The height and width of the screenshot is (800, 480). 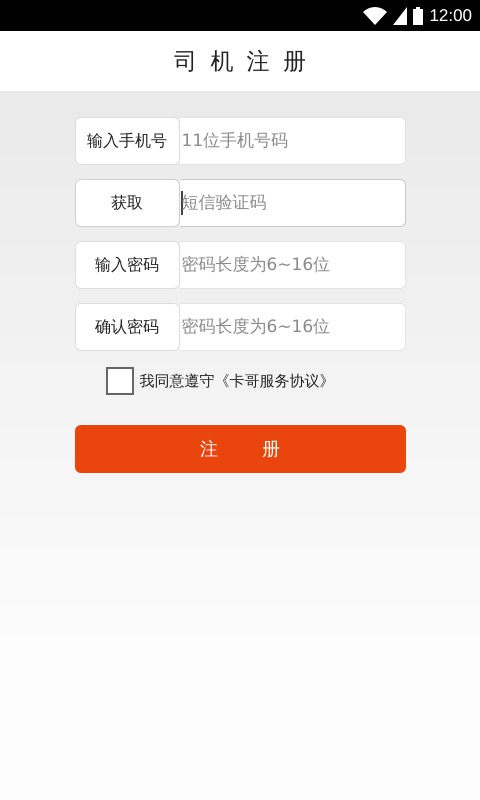 I want to click on field-label: 输入手机号, so click(x=127, y=141).